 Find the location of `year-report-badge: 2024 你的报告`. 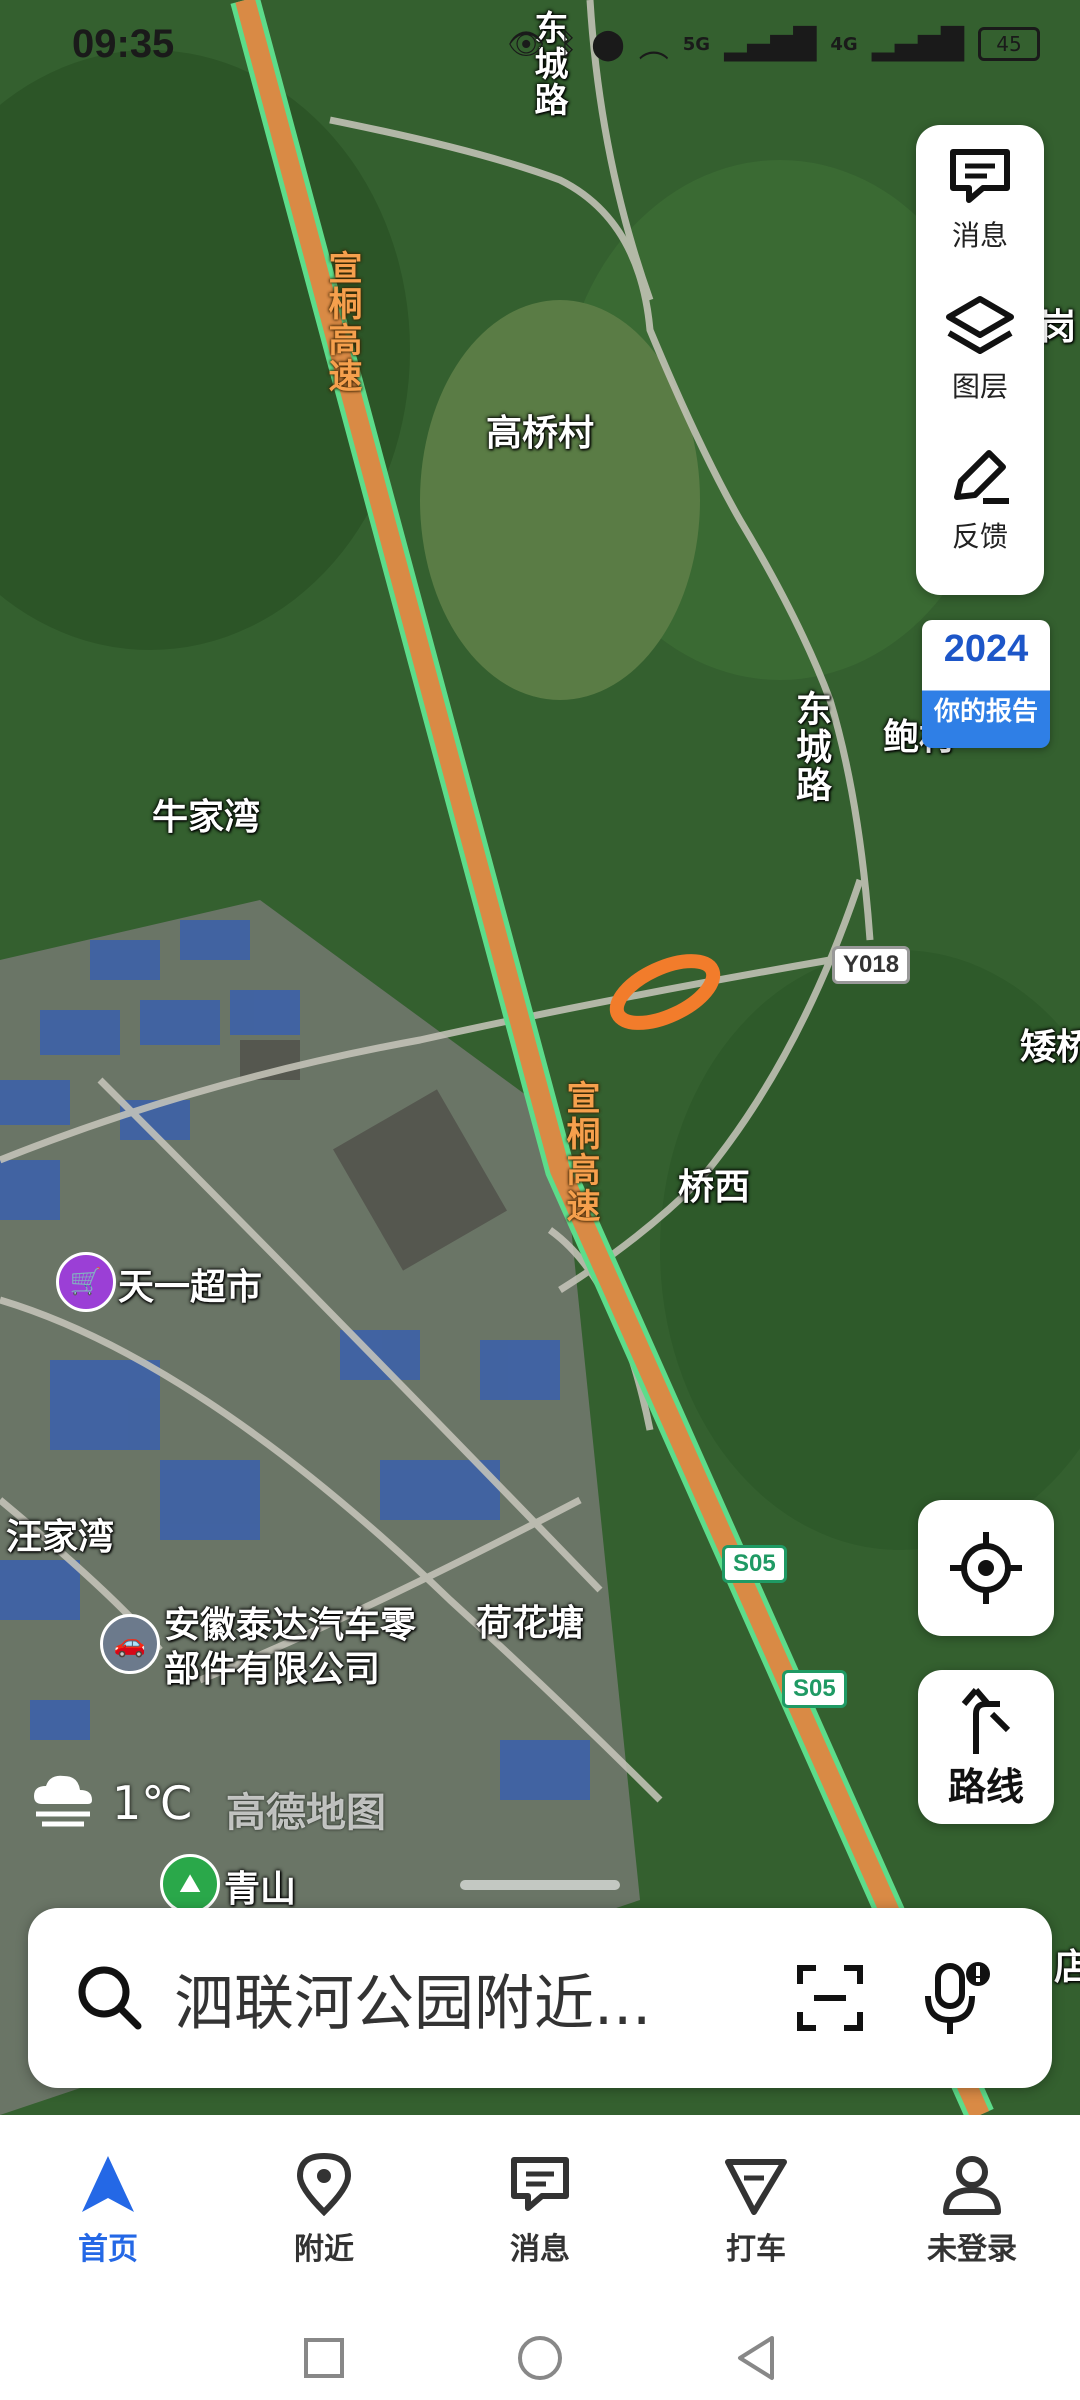

year-report-badge: 2024 你的报告 is located at coordinates (986, 684).